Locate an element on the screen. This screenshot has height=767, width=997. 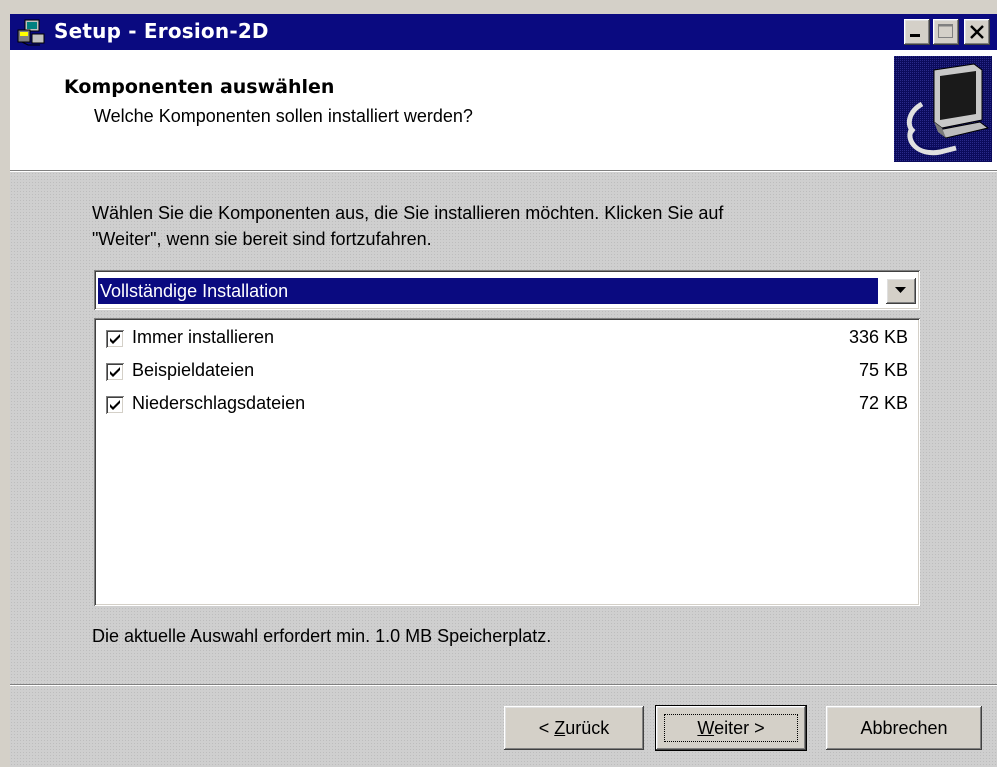
back-button-label: urück is located at coordinates (587, 728).